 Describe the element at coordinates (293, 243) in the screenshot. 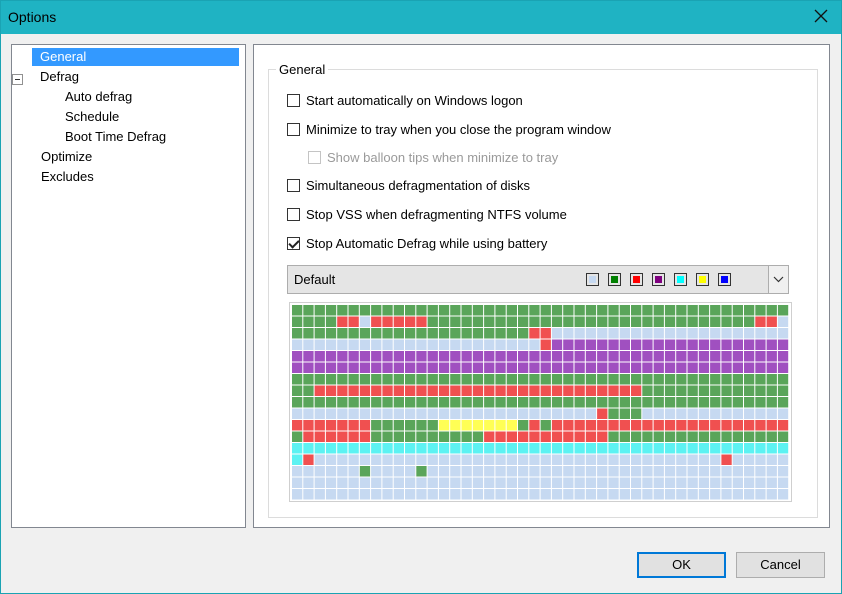

I see `stop-on-battery-checkbox` at that location.